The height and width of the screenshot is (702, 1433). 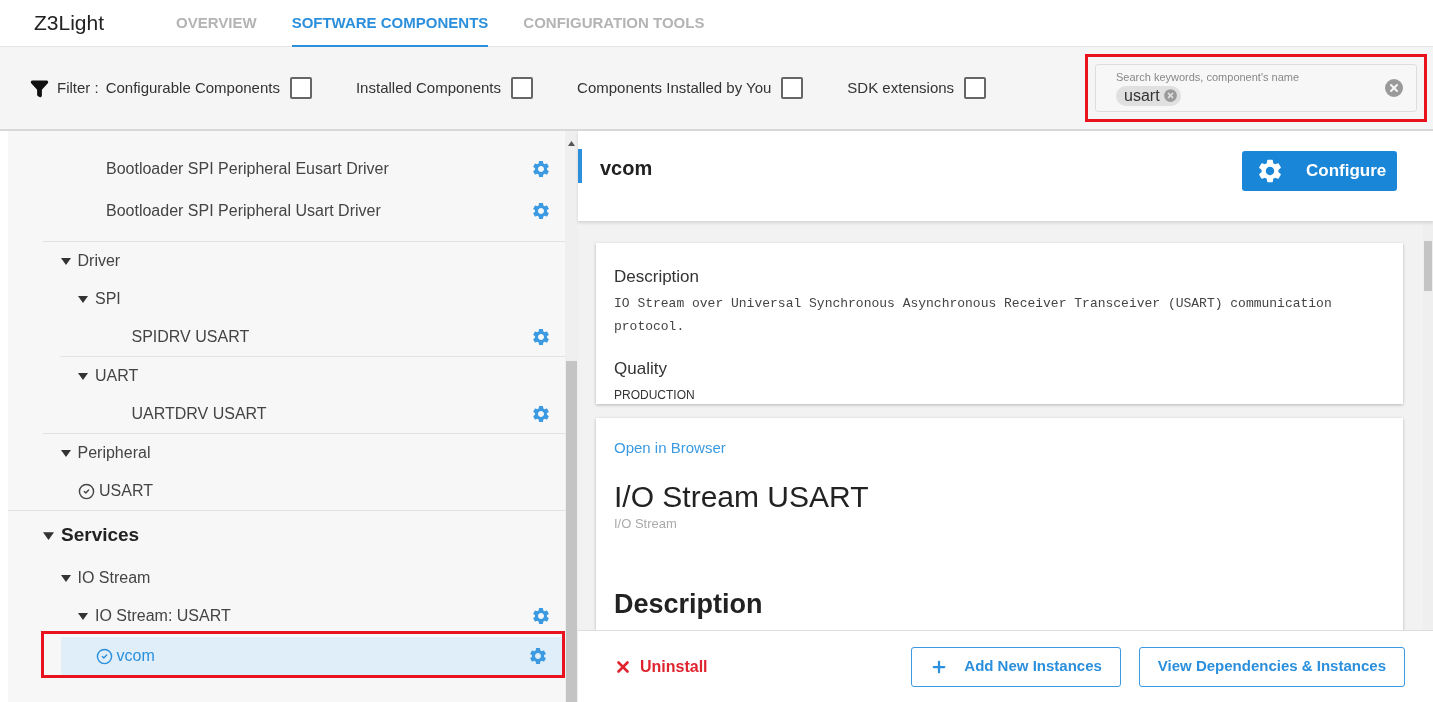 I want to click on scrollbar, so click(x=571, y=416).